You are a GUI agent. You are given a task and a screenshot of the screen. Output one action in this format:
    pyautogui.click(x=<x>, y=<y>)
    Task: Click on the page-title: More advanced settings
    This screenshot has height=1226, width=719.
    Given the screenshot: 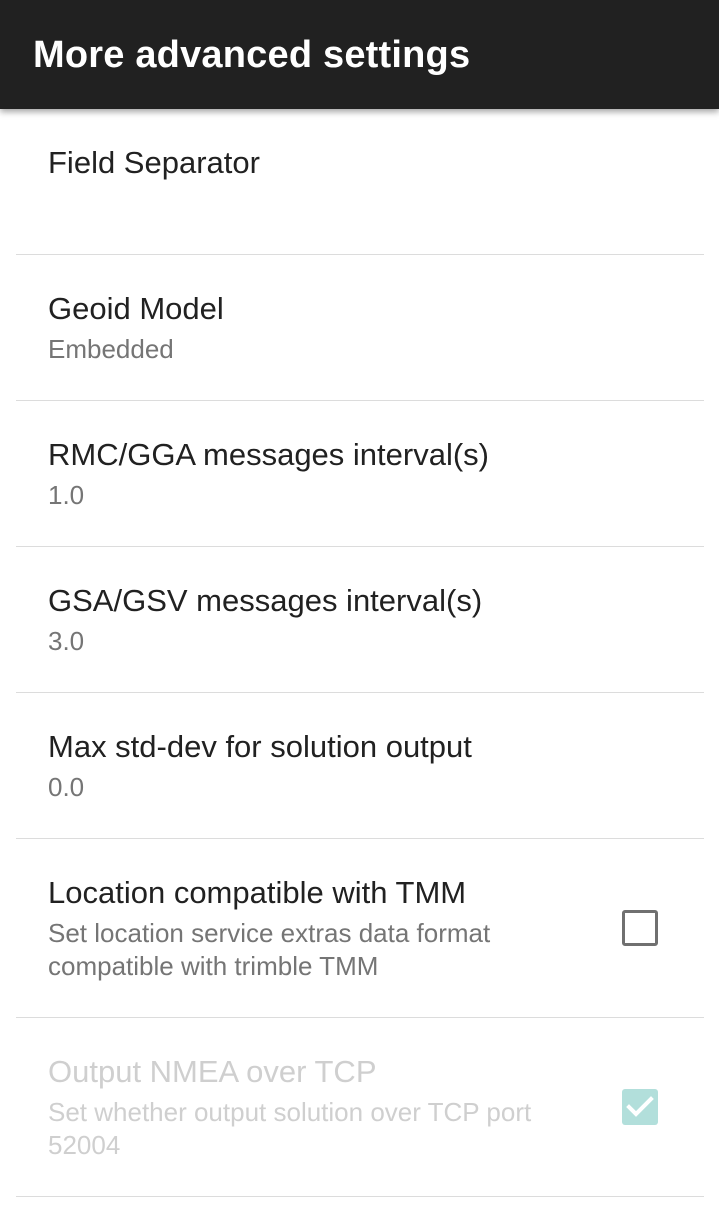 What is the action you would take?
    pyautogui.click(x=252, y=55)
    